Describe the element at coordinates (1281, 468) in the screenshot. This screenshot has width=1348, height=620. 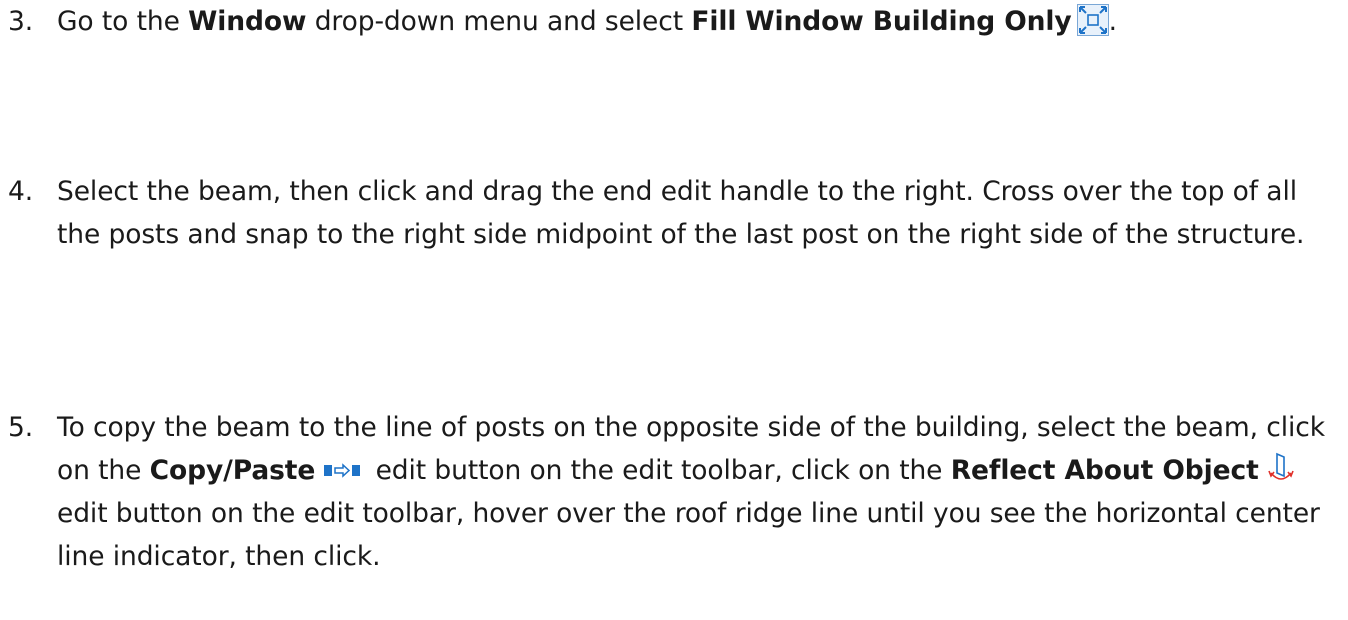
I see `reflect-about-object-icon` at that location.